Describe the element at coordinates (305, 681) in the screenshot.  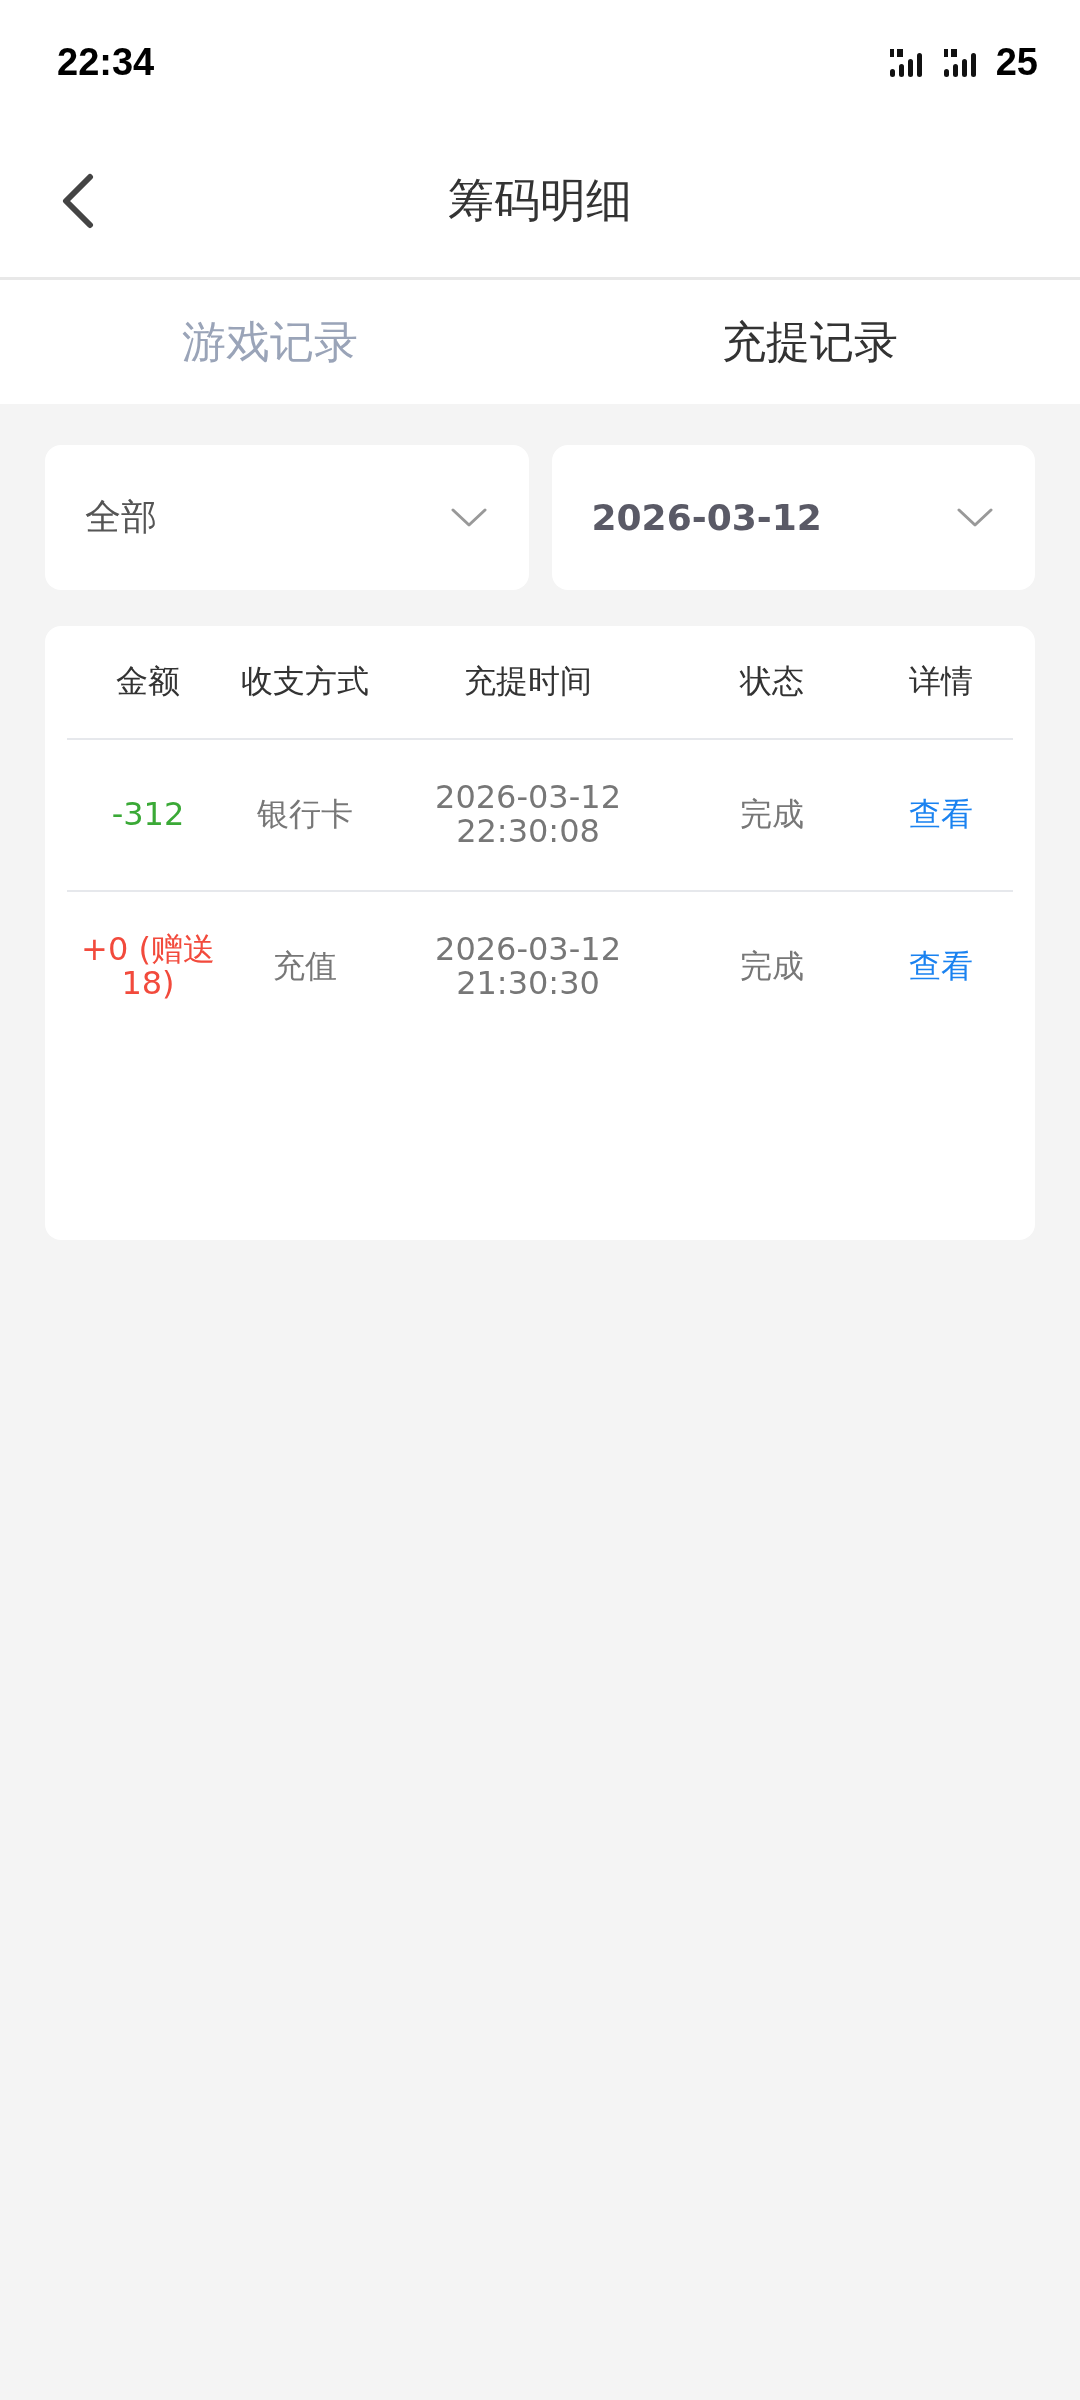
I see `column-header: 收支方式` at that location.